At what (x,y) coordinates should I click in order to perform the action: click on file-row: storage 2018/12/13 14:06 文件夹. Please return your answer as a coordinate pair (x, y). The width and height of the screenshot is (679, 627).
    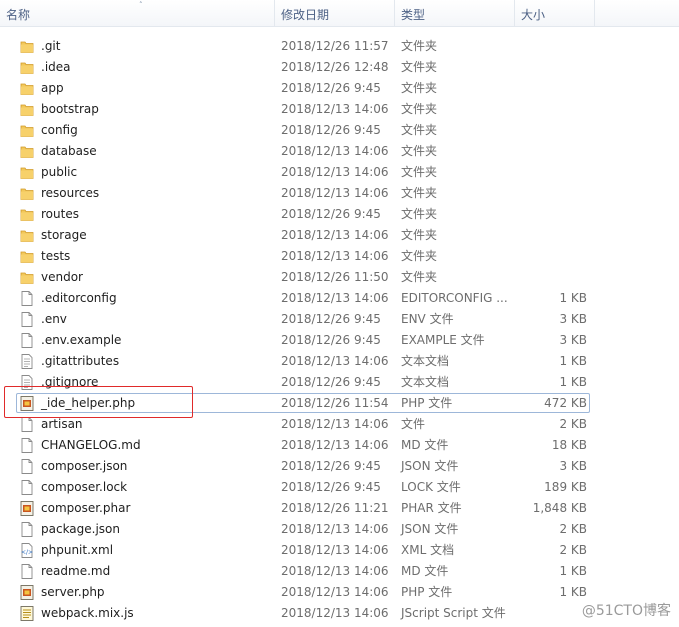
    Looking at the image, I should click on (339, 235).